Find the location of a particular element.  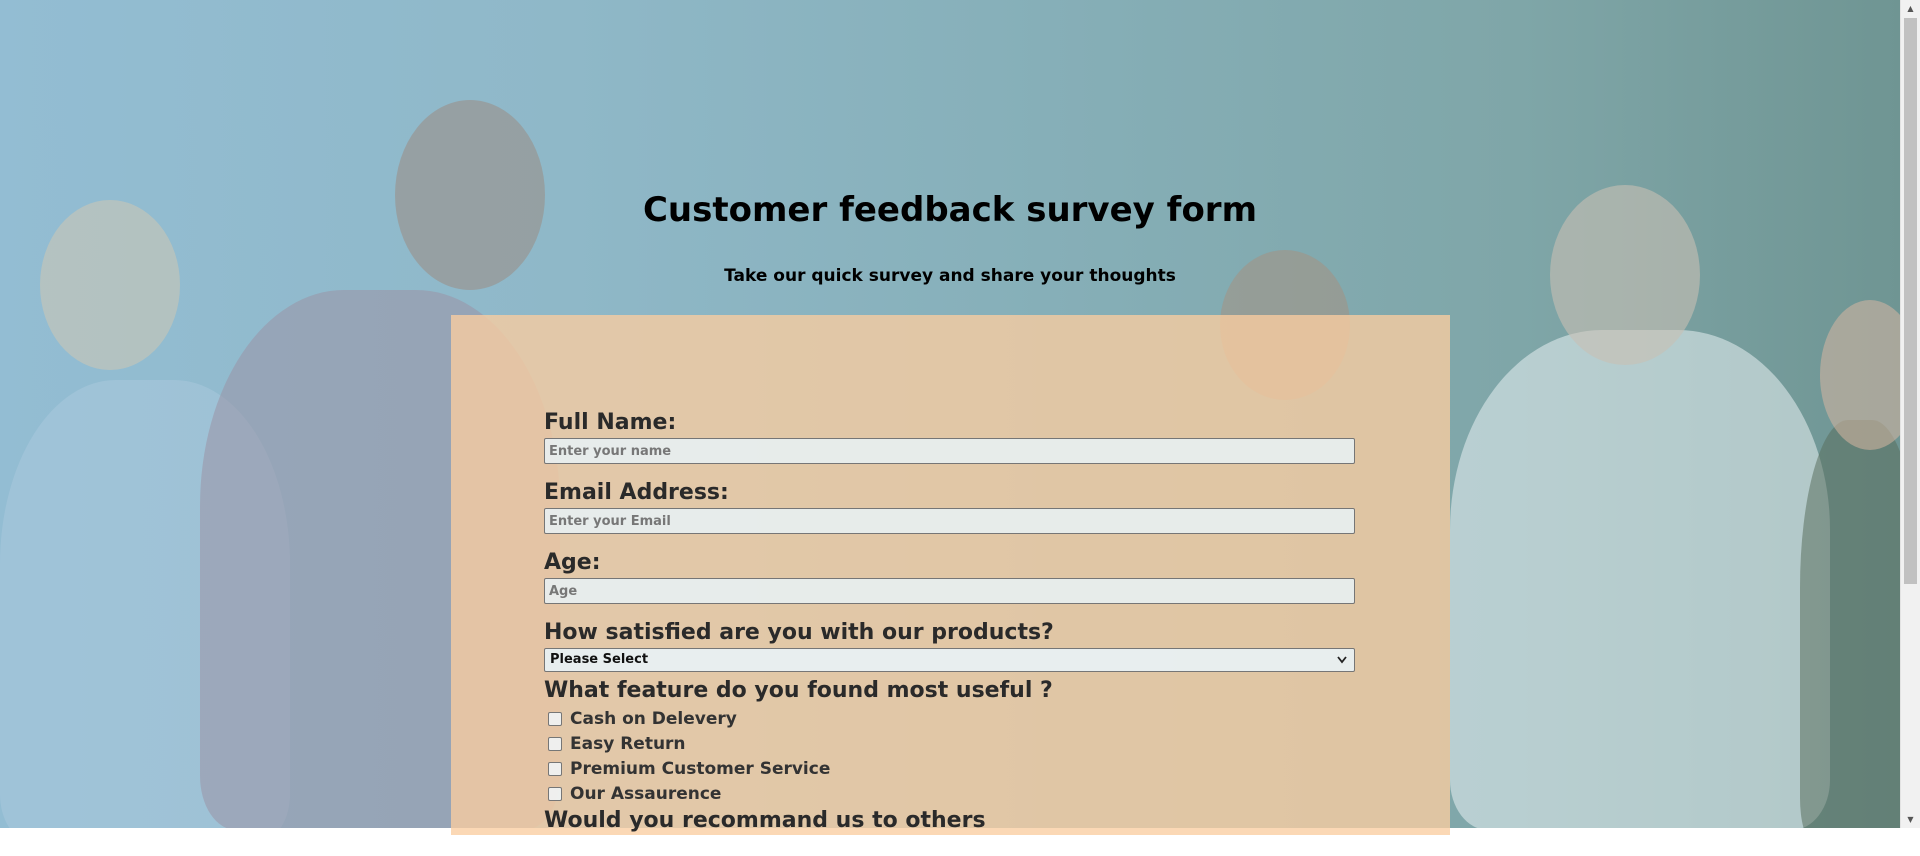

name-input is located at coordinates (949, 451).